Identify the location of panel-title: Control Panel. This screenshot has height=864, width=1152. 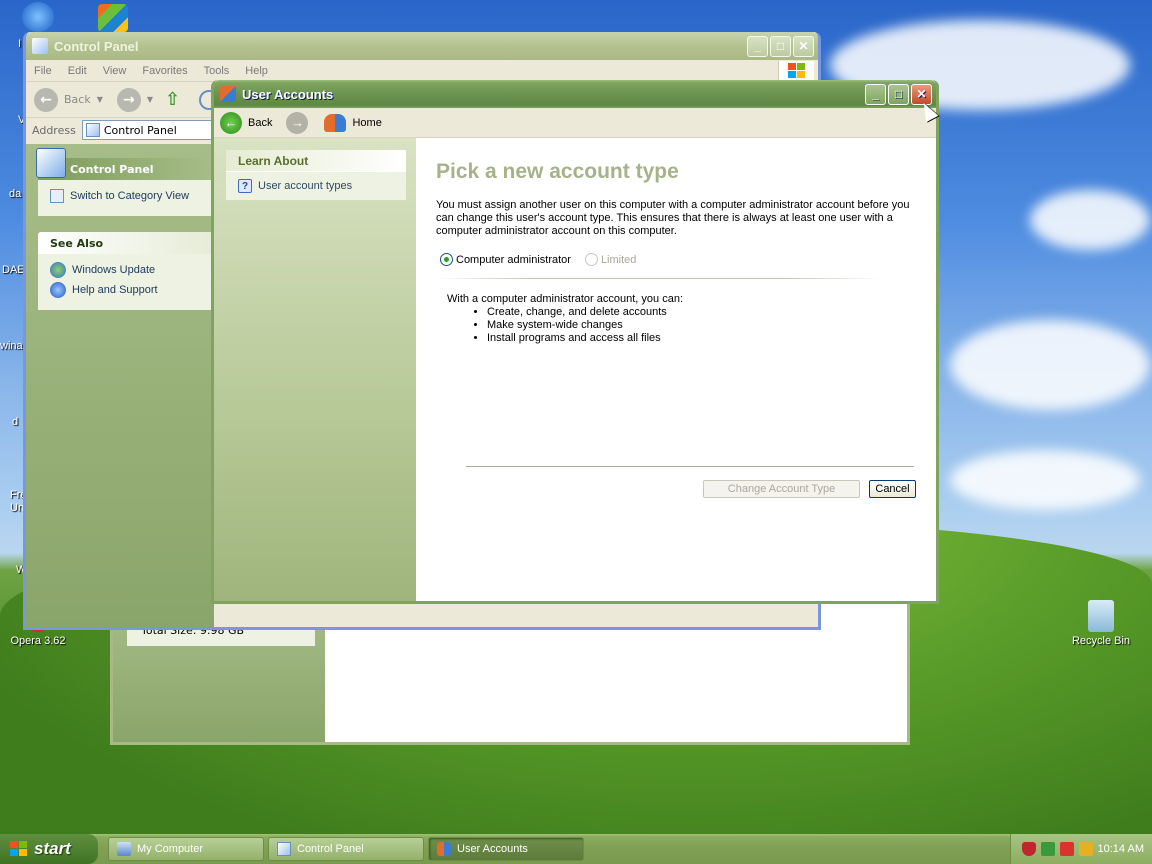
(112, 169).